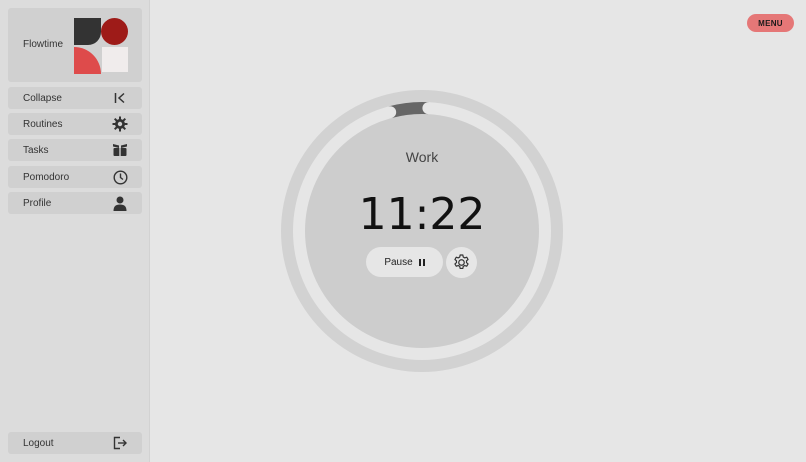  I want to click on sidebar-item-label: Tasks, so click(36, 150).